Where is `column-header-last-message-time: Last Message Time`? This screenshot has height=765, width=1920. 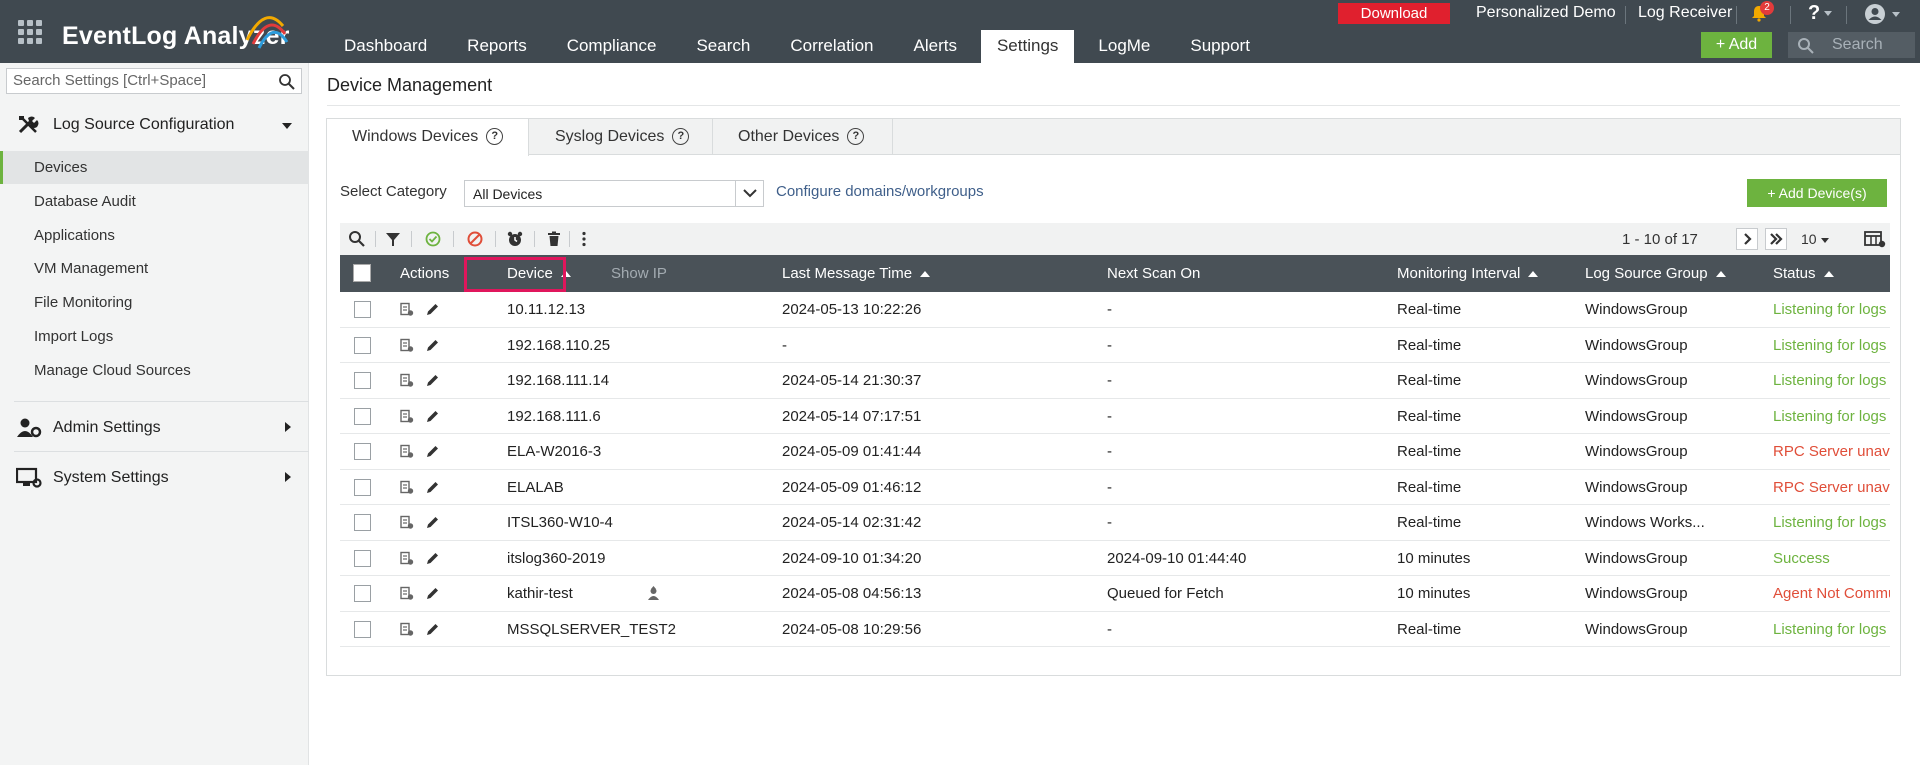 column-header-last-message-time: Last Message Time is located at coordinates (856, 273).